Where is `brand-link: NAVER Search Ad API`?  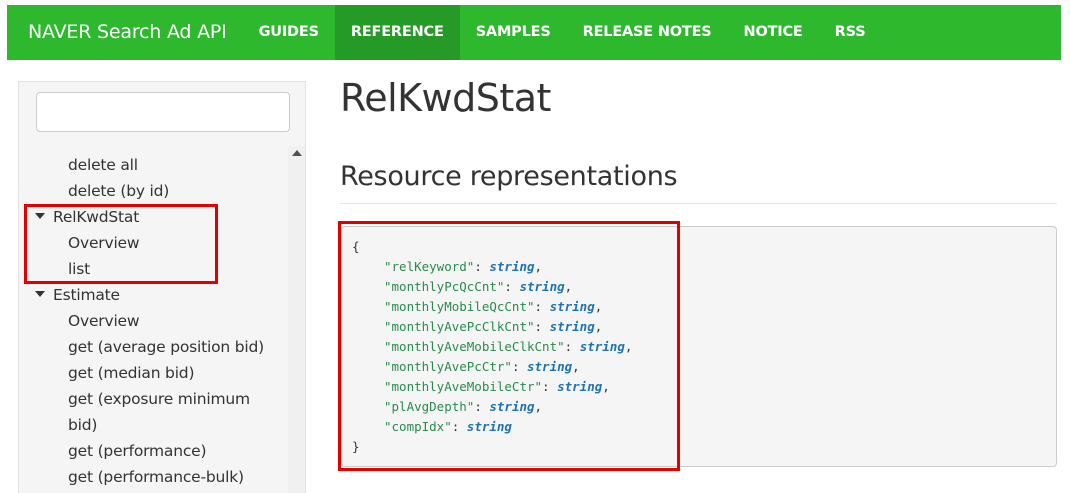 brand-link: NAVER Search Ad API is located at coordinates (125, 32).